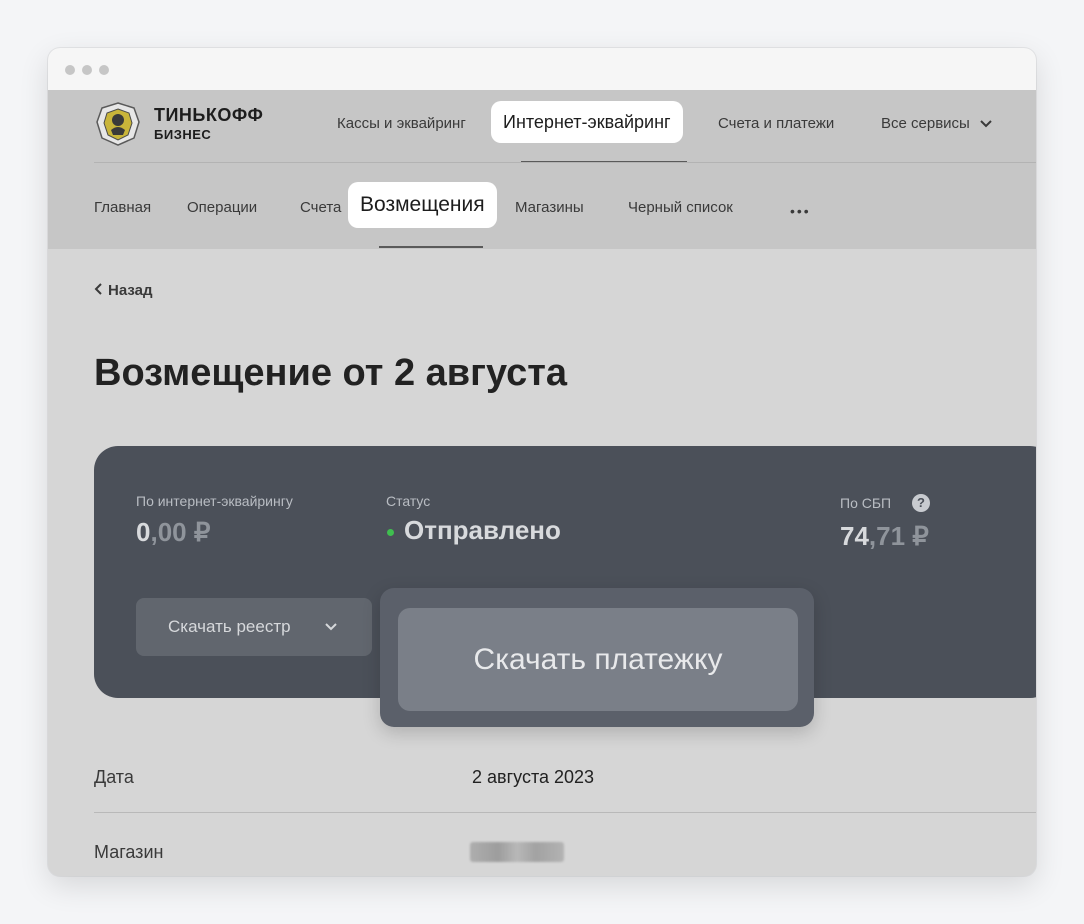 The width and height of the screenshot is (1084, 924). What do you see at coordinates (401, 123) in the screenshot?
I see `top-nav-item-kassy: Кассы и эквайринг` at bounding box center [401, 123].